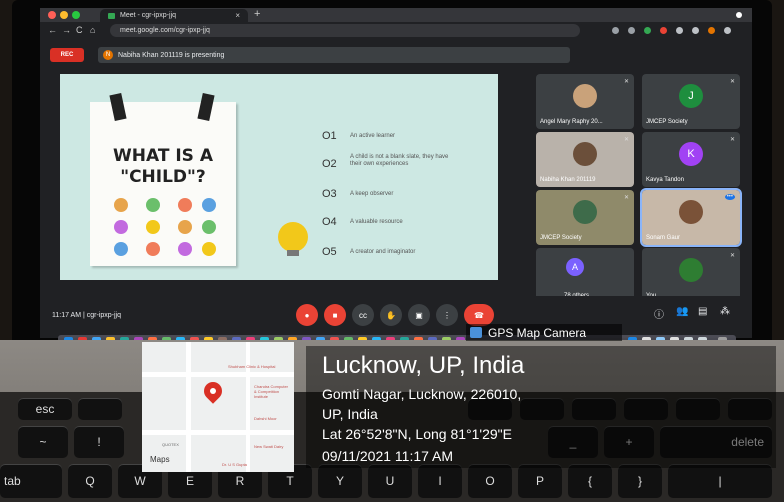  What do you see at coordinates (396, 15) in the screenshot?
I see `browser-tab-bar: Meet - cgr-ipxp-jjq × +` at bounding box center [396, 15].